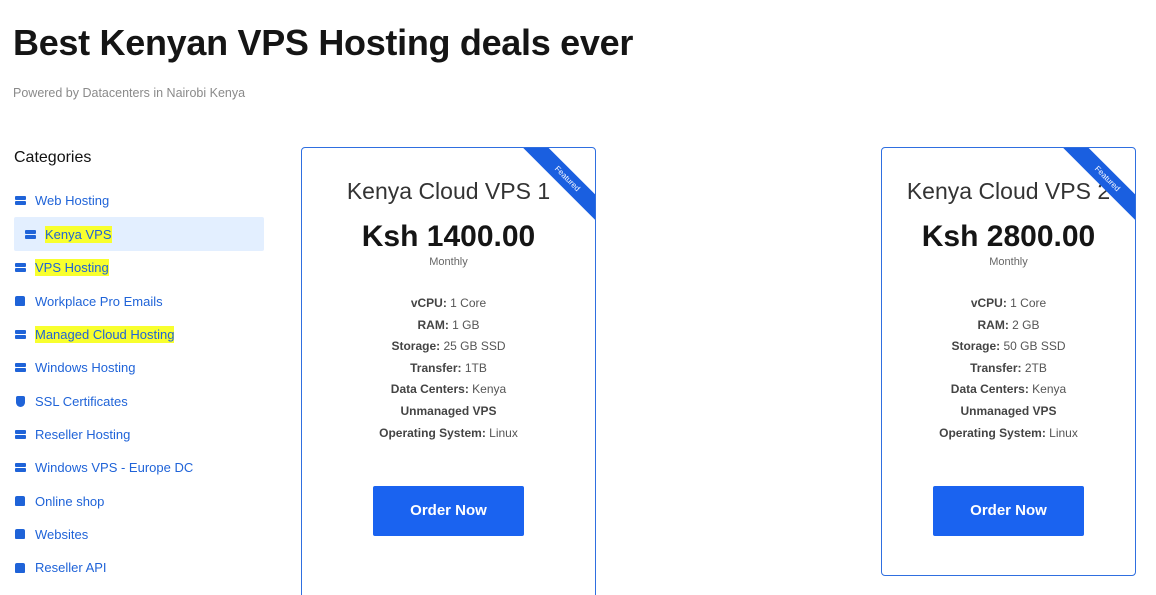 This screenshot has width=1156, height=595. Describe the element at coordinates (20, 401) in the screenshot. I see `shield-icon` at that location.